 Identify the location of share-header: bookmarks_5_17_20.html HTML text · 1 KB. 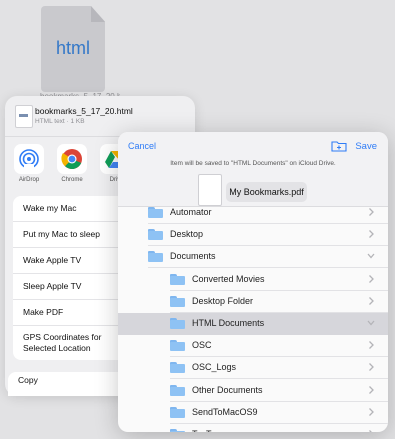
(100, 116).